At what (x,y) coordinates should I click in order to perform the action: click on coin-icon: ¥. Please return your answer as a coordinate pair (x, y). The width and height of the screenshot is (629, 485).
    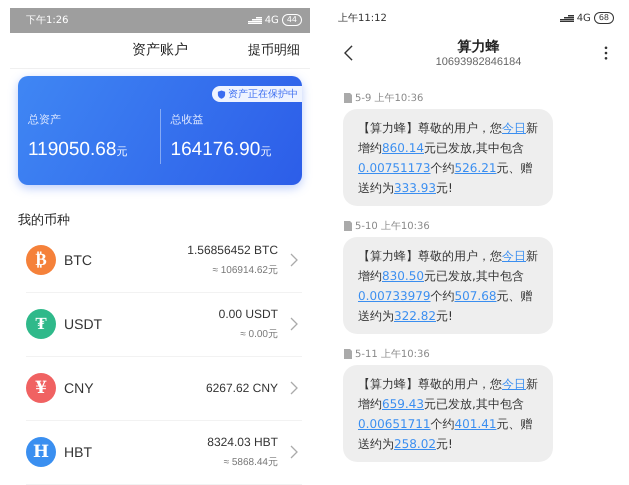
    Looking at the image, I should click on (41, 388).